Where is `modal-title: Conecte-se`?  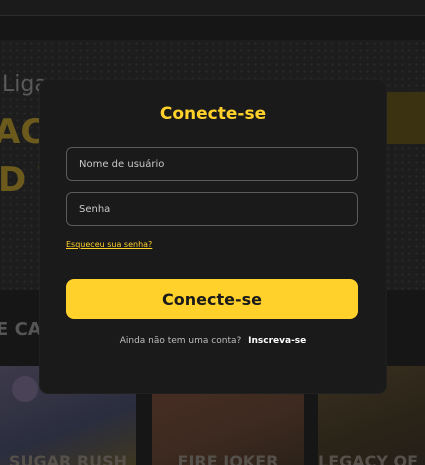 modal-title: Conecte-se is located at coordinates (213, 114).